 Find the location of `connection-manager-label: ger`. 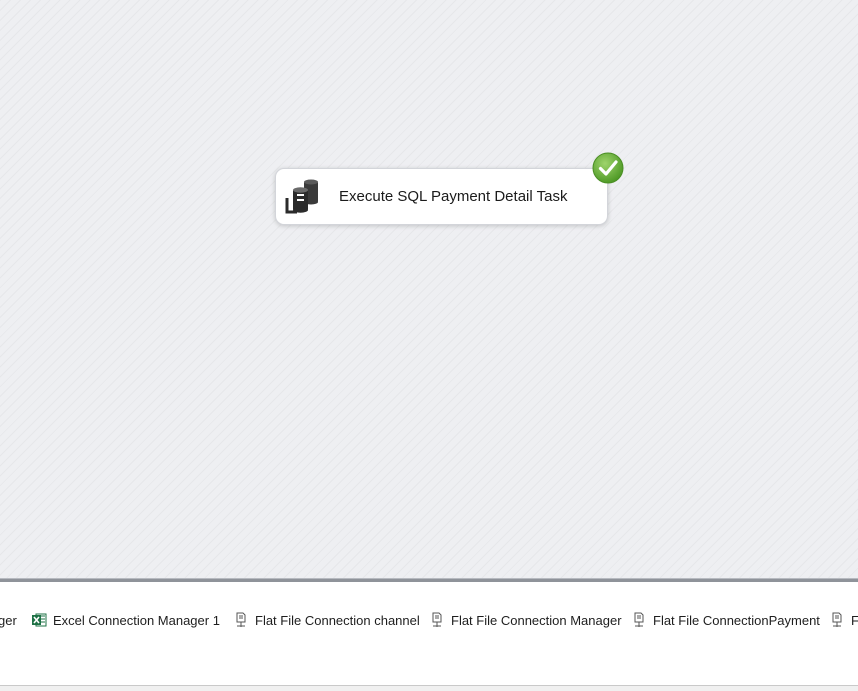

connection-manager-label: ger is located at coordinates (8, 620).